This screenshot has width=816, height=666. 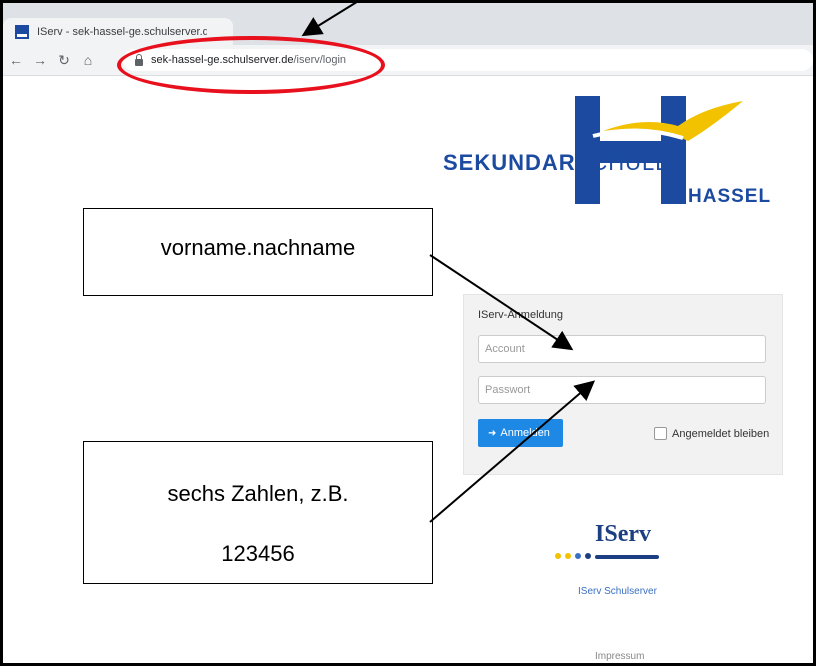 I want to click on back-icon: ←, so click(x=16, y=60).